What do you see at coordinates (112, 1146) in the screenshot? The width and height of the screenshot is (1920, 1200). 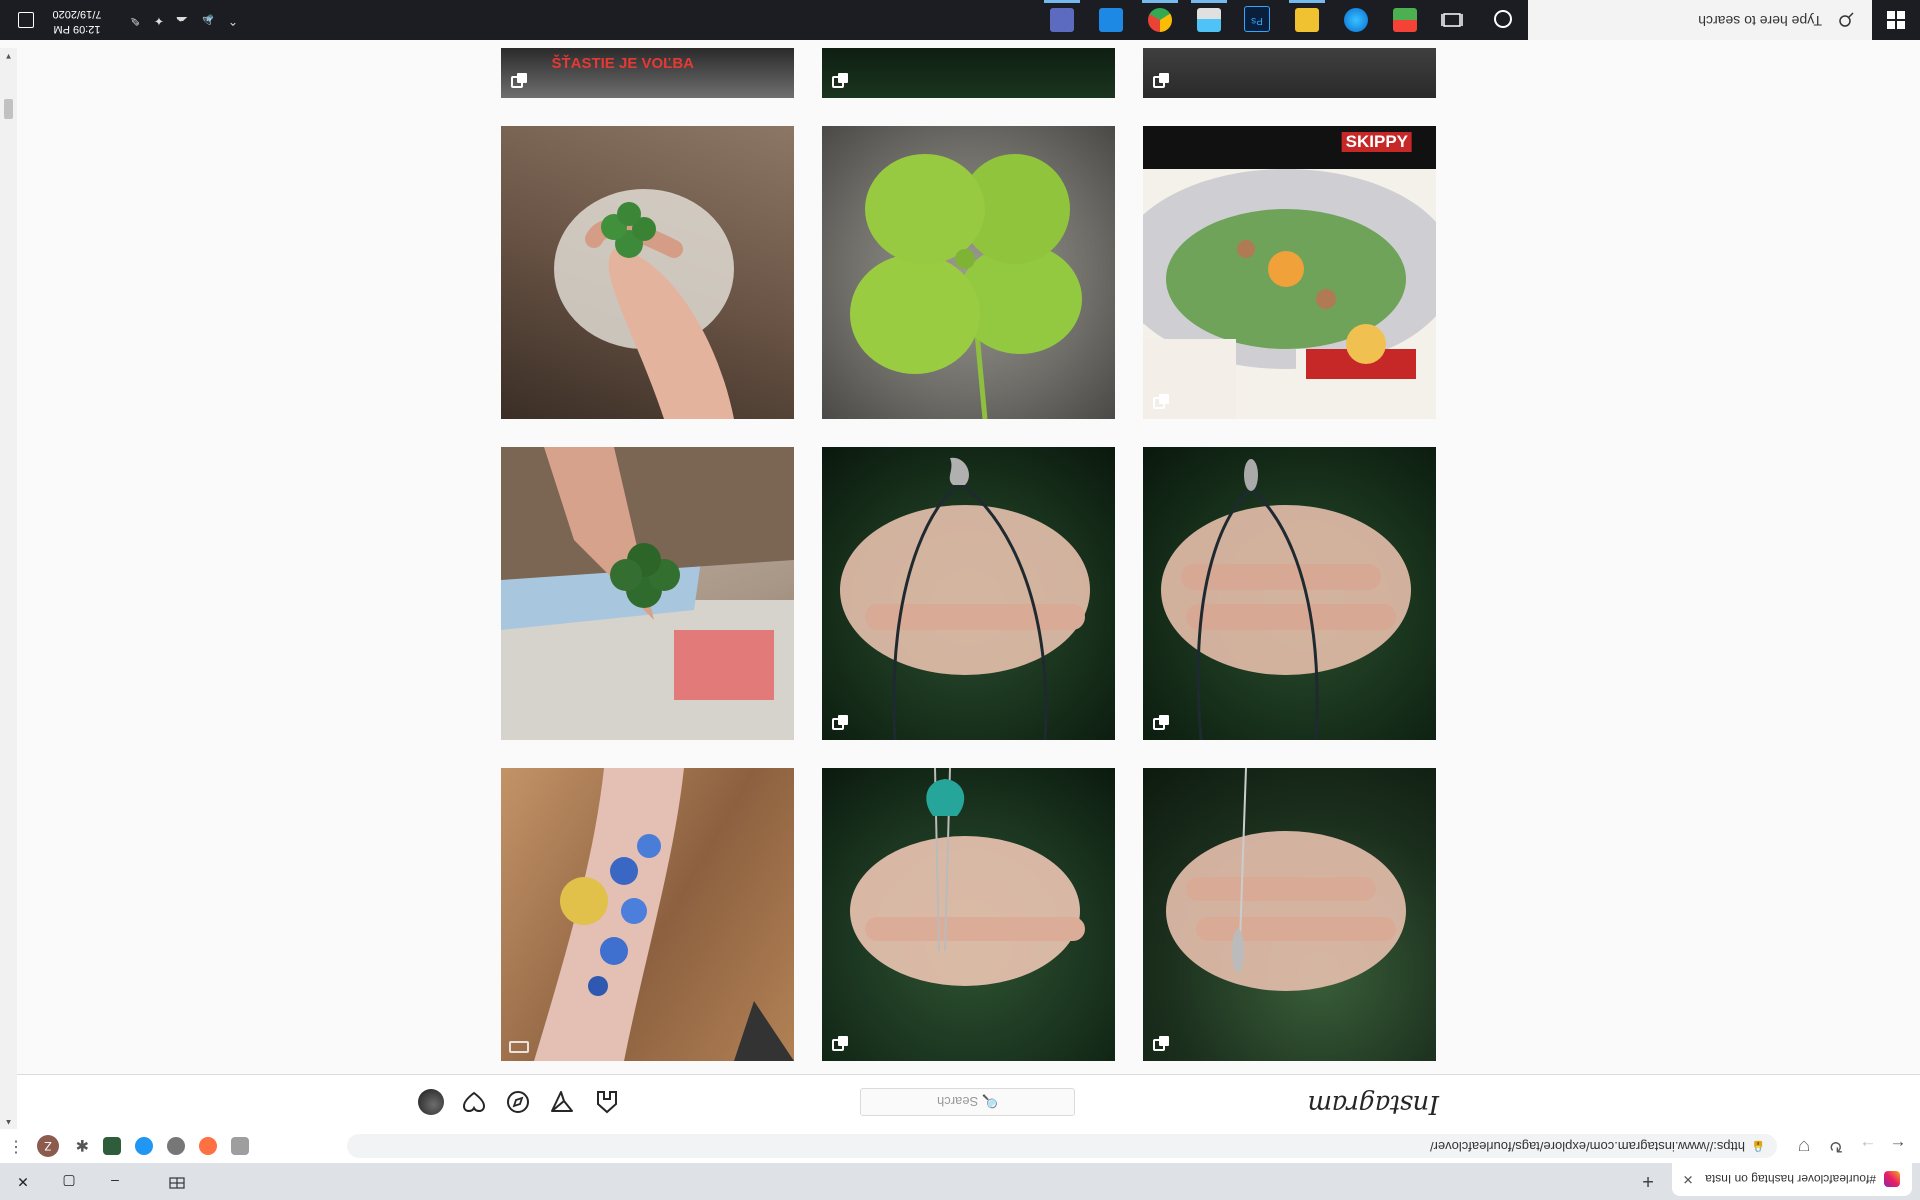 I see `extension-dollar-icon` at bounding box center [112, 1146].